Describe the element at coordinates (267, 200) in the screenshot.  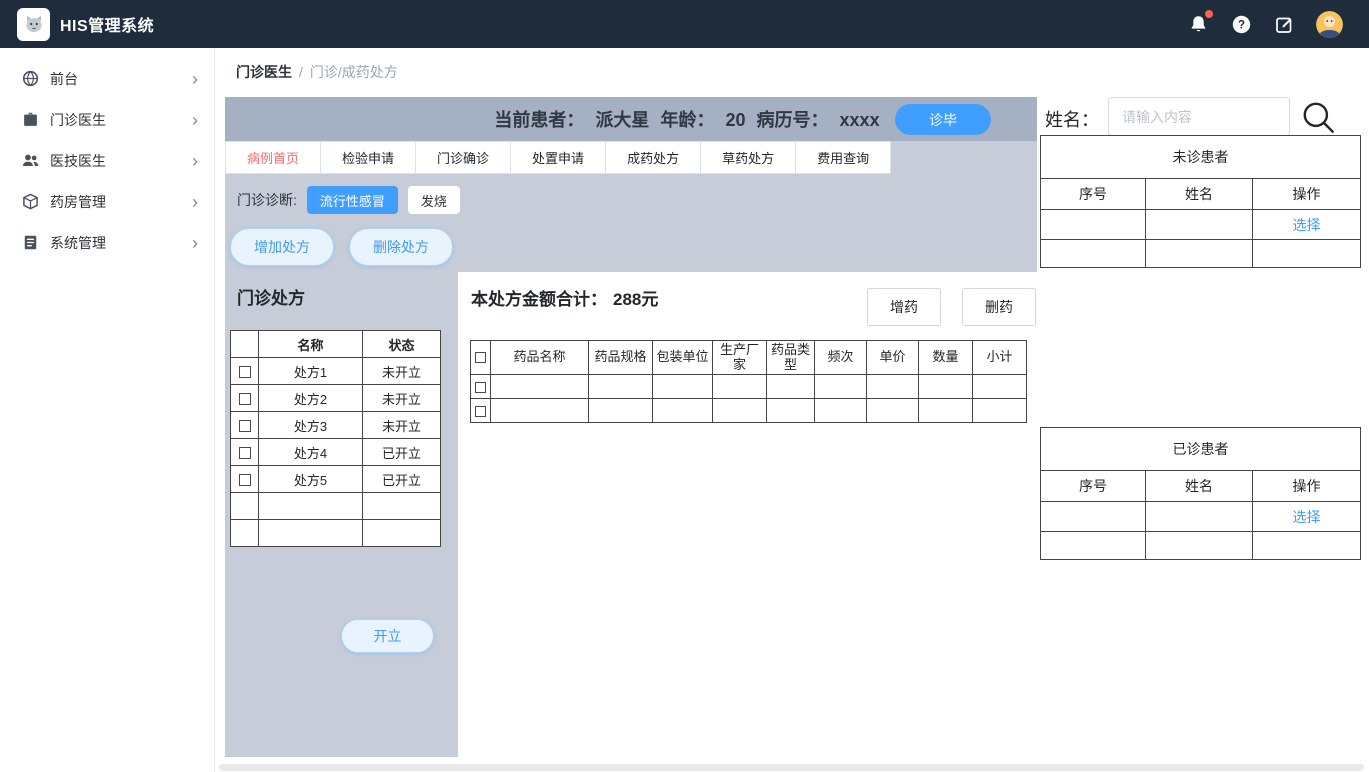
I see `diagnosis-label: 门诊诊断:` at that location.